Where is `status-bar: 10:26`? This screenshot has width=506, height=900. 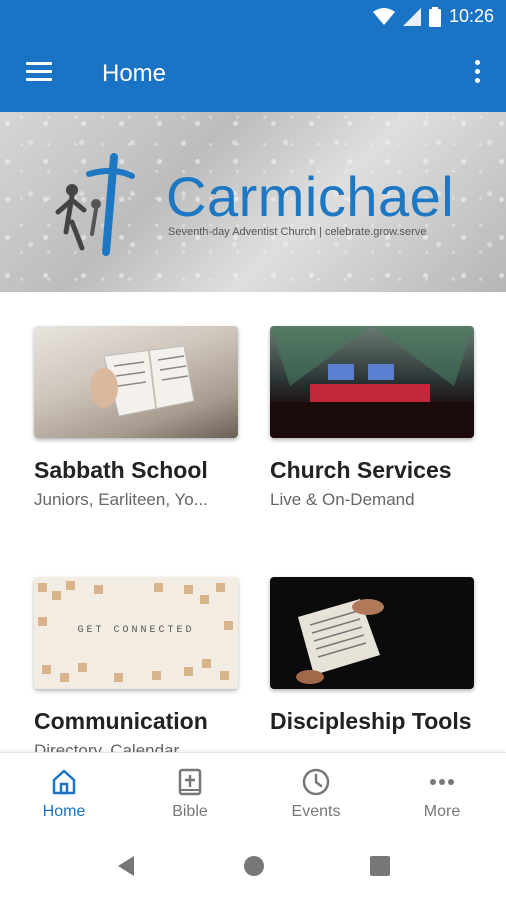 status-bar: 10:26 is located at coordinates (253, 18).